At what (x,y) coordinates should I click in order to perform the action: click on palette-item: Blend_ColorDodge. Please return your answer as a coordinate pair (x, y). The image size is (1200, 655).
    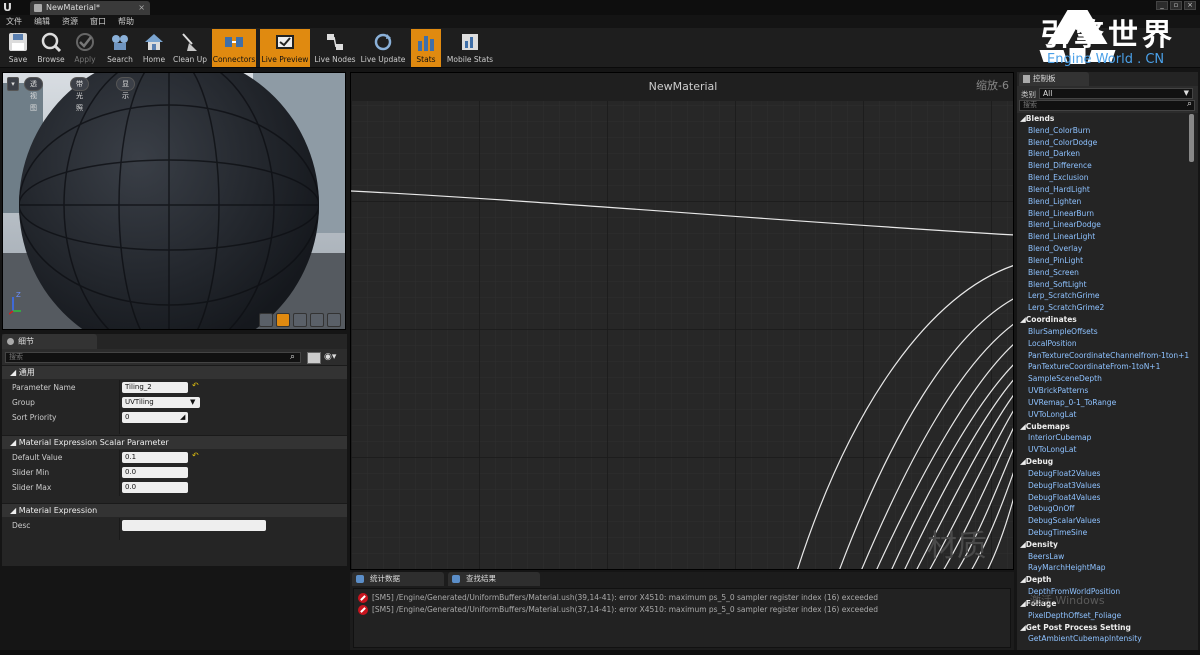
    Looking at the image, I should click on (1103, 143).